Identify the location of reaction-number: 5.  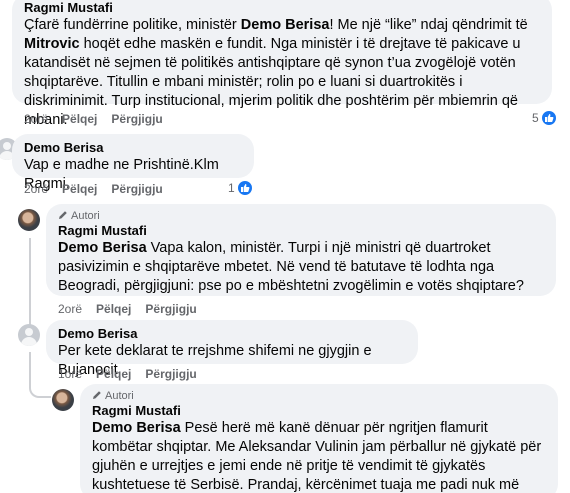
(535, 118).